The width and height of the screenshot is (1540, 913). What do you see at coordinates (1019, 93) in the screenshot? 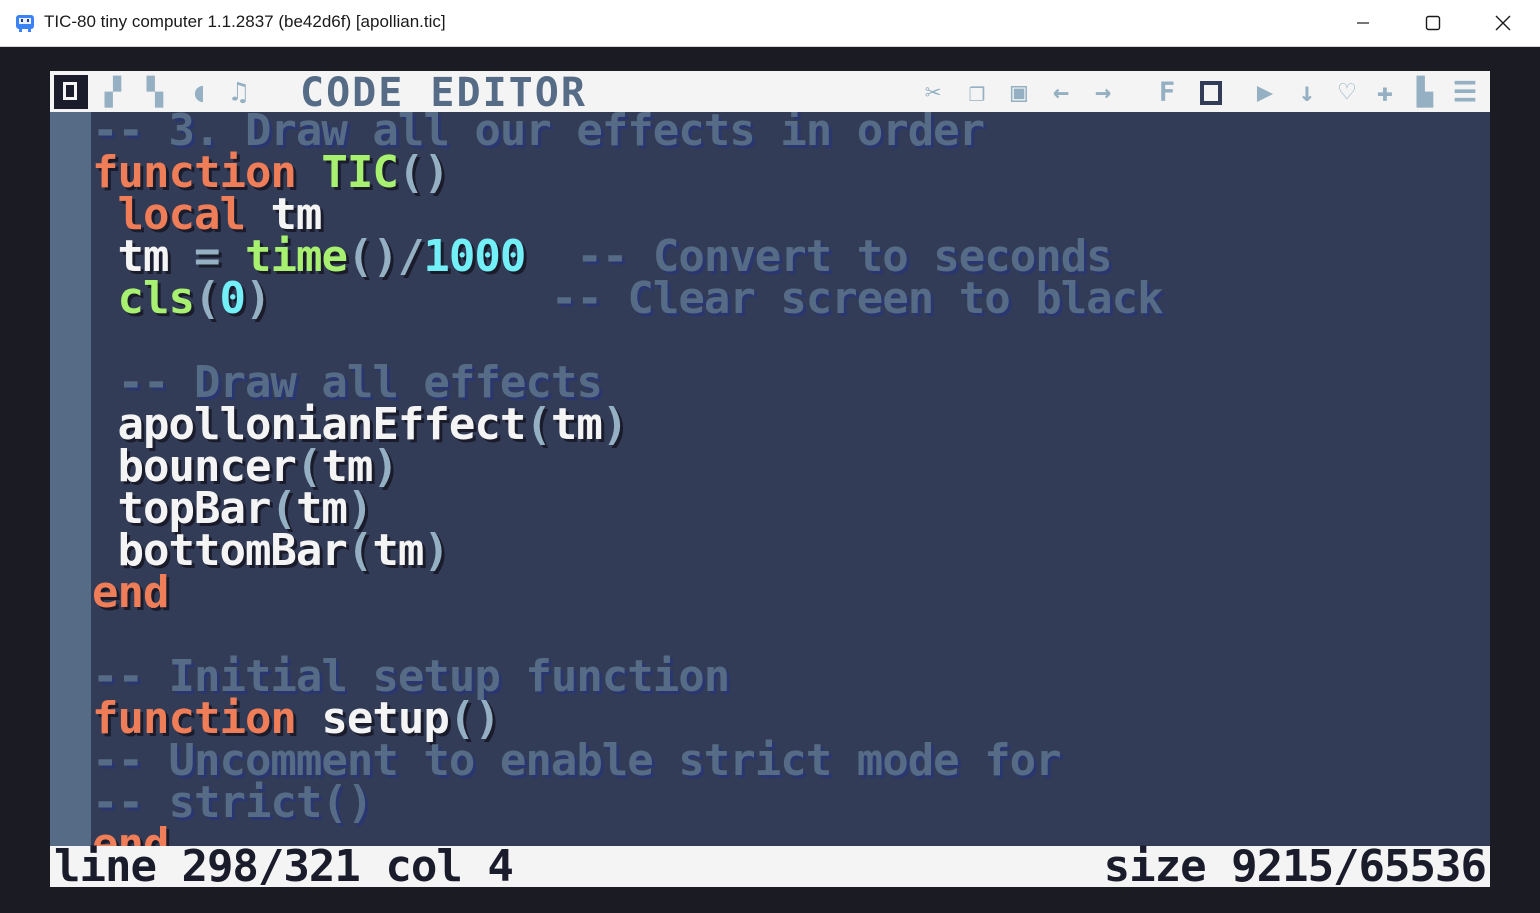
I see `paste-icon: ▣` at bounding box center [1019, 93].